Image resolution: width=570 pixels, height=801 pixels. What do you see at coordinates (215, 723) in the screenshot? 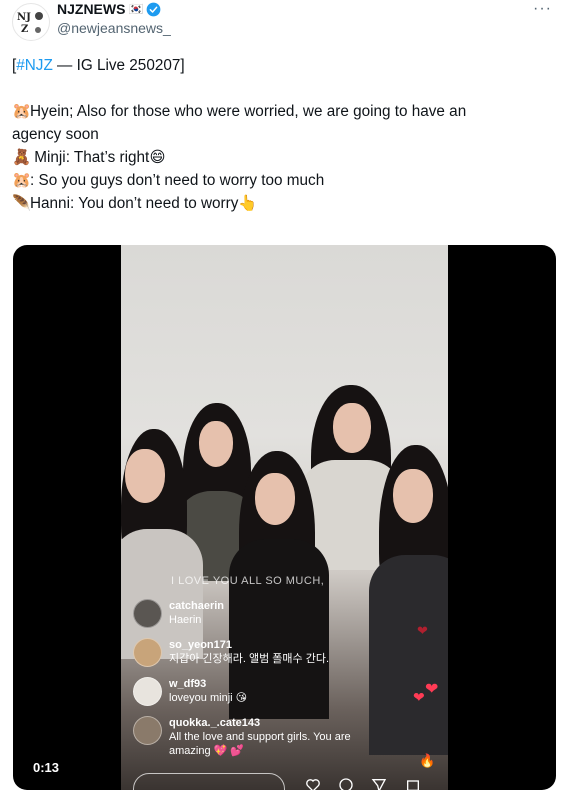
I see `comment-user: quokka._.cate143` at bounding box center [215, 723].